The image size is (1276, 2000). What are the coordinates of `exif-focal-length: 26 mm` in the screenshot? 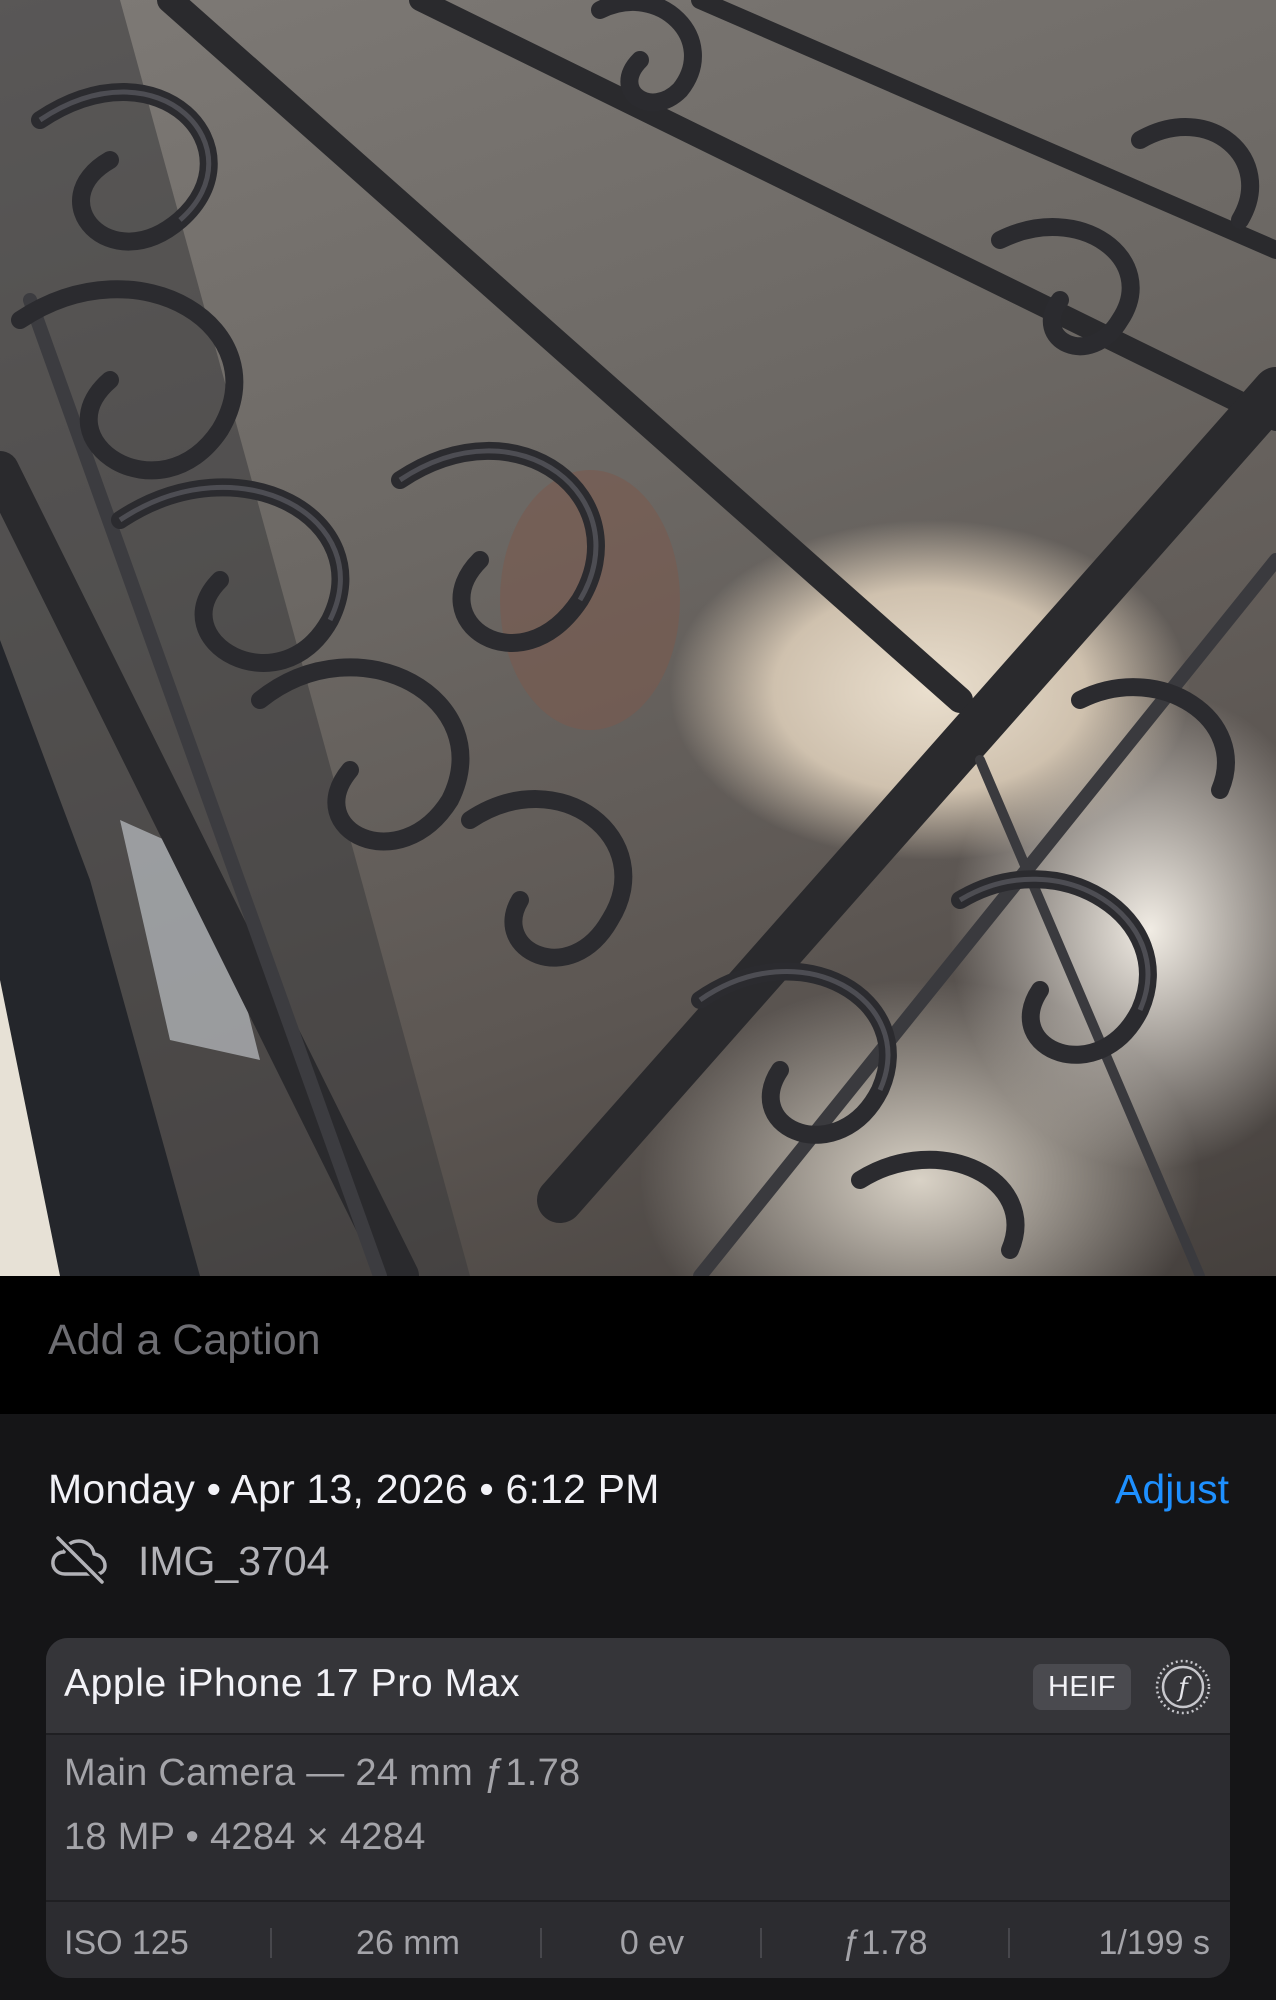 It's located at (408, 1943).